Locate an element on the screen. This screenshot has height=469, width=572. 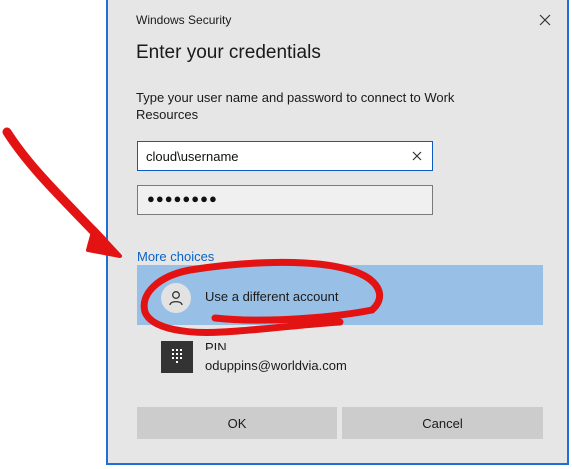
option-label: Use a different account is located at coordinates (272, 296).